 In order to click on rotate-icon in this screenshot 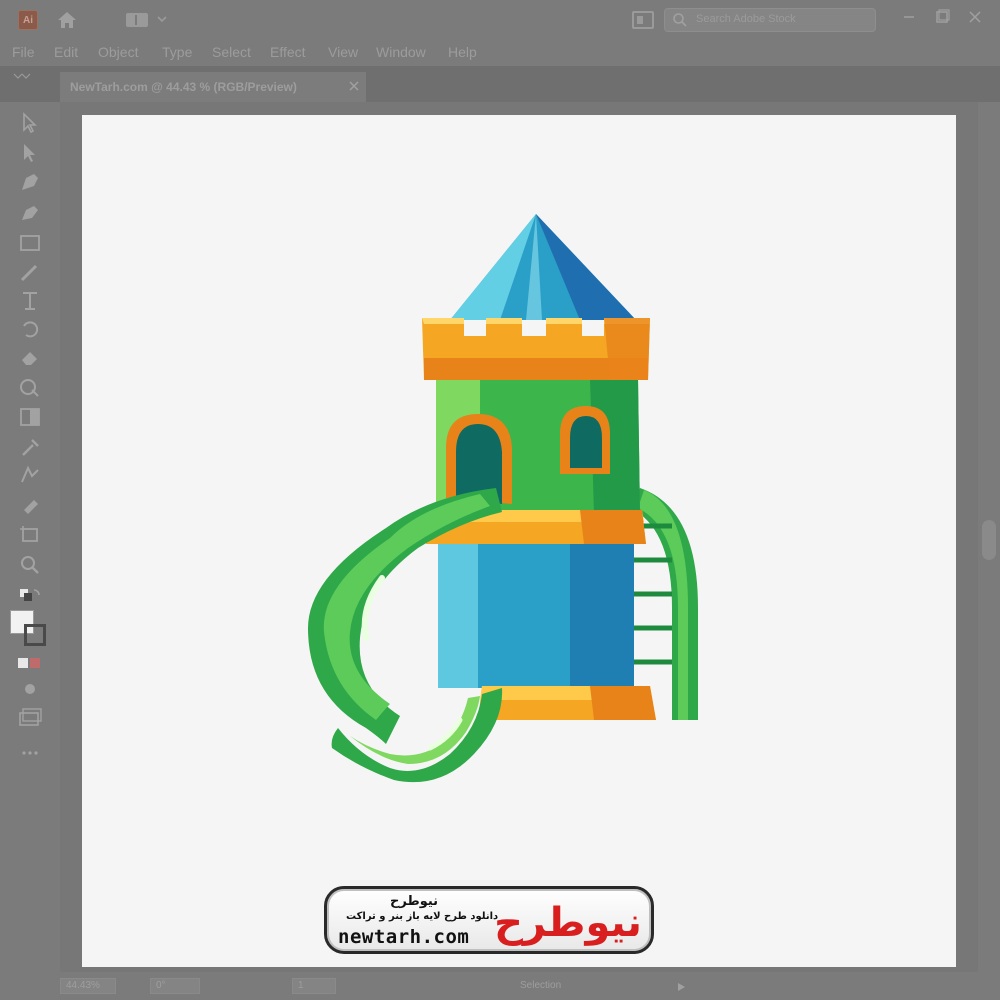, I will do `click(30, 329)`.